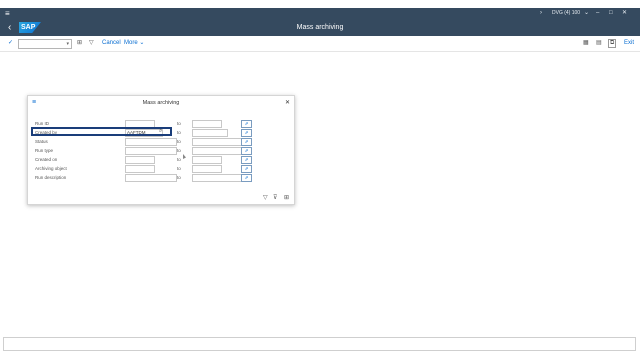 The height and width of the screenshot is (360, 640). I want to click on chevron-down-icon: ⌄, so click(586, 13).